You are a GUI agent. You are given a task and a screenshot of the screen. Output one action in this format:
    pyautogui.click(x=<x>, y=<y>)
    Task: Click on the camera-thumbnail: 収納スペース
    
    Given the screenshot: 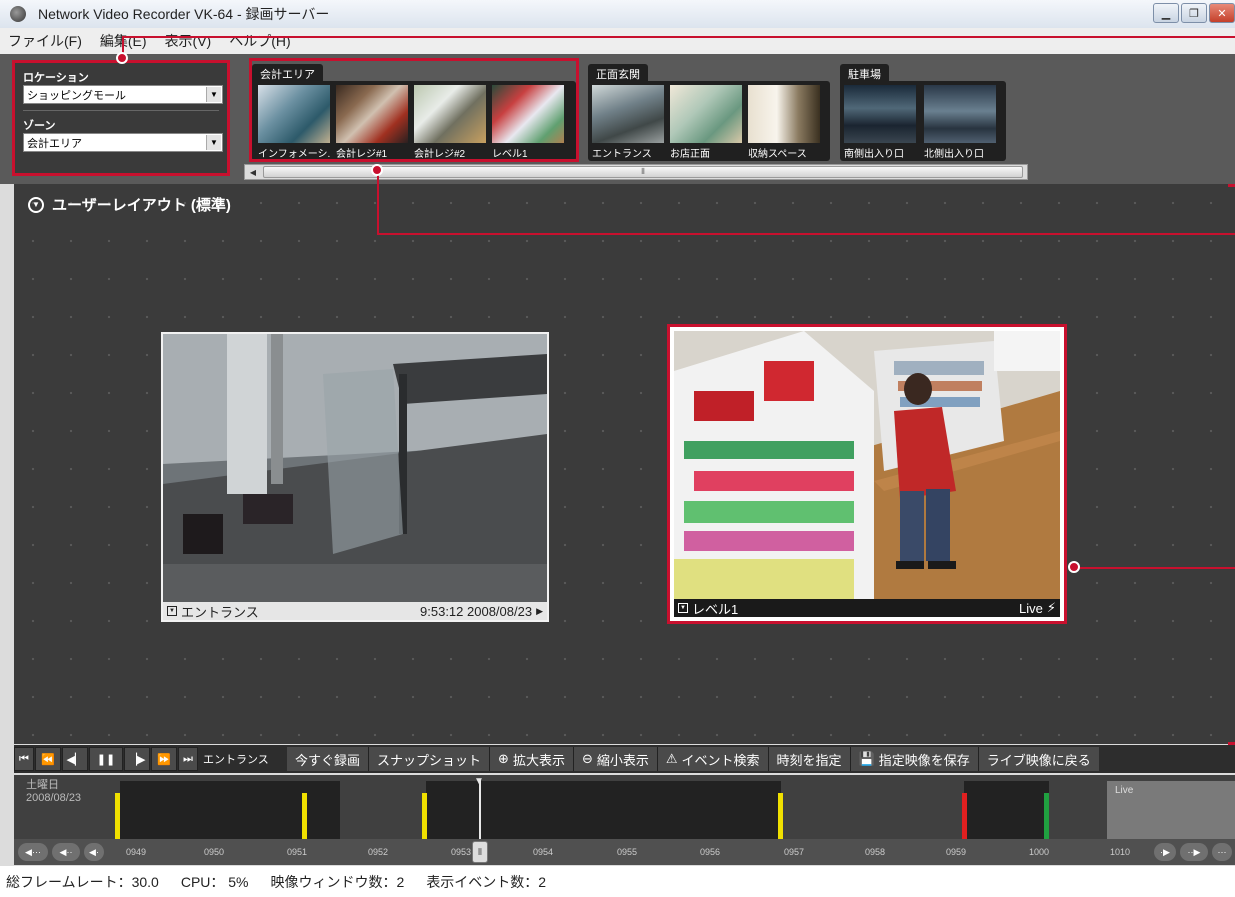 What is the action you would take?
    pyautogui.click(x=784, y=123)
    